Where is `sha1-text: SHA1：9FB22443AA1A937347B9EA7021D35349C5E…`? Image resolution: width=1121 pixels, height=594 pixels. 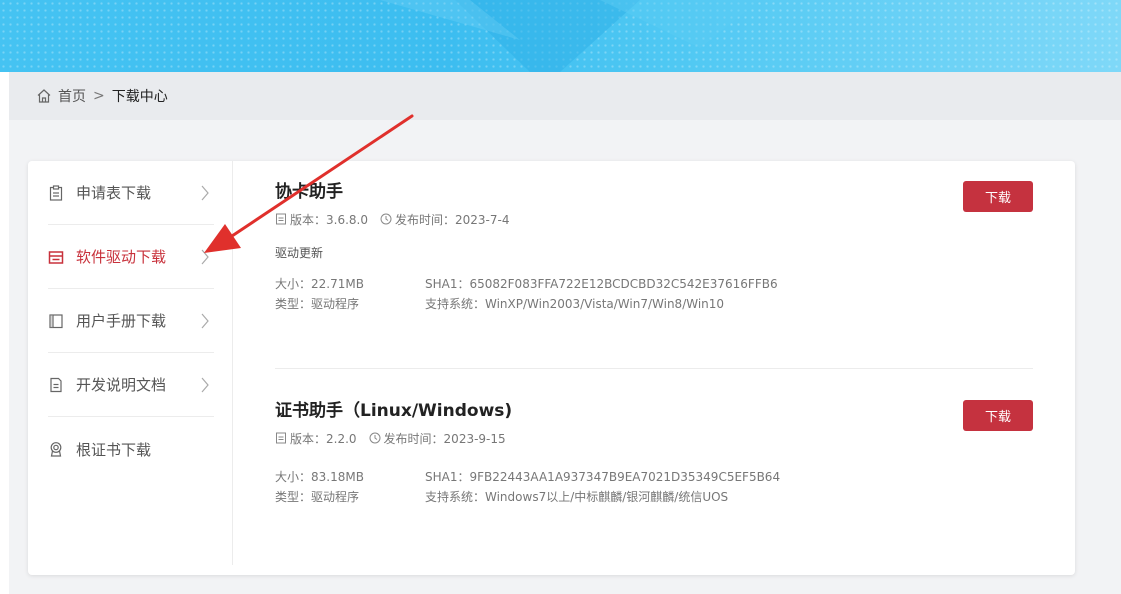
sha1-text: SHA1：9FB22443AA1A937347B9EA7021D35349C5E… is located at coordinates (603, 477).